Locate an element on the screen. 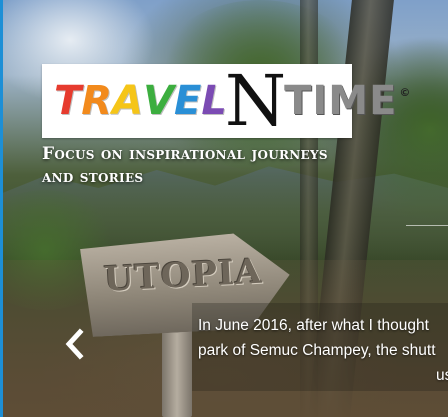 The image size is (448, 417). tagline-line-2: and stories is located at coordinates (93, 177).